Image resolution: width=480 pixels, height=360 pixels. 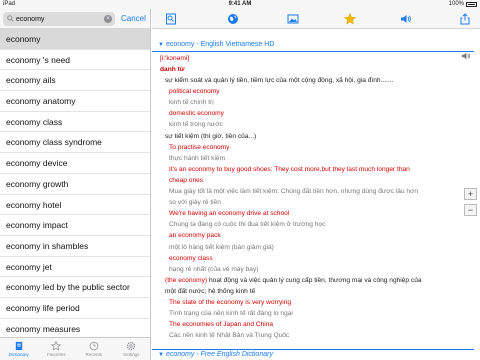 What do you see at coordinates (10, 18) in the screenshot?
I see `search-icon` at bounding box center [10, 18].